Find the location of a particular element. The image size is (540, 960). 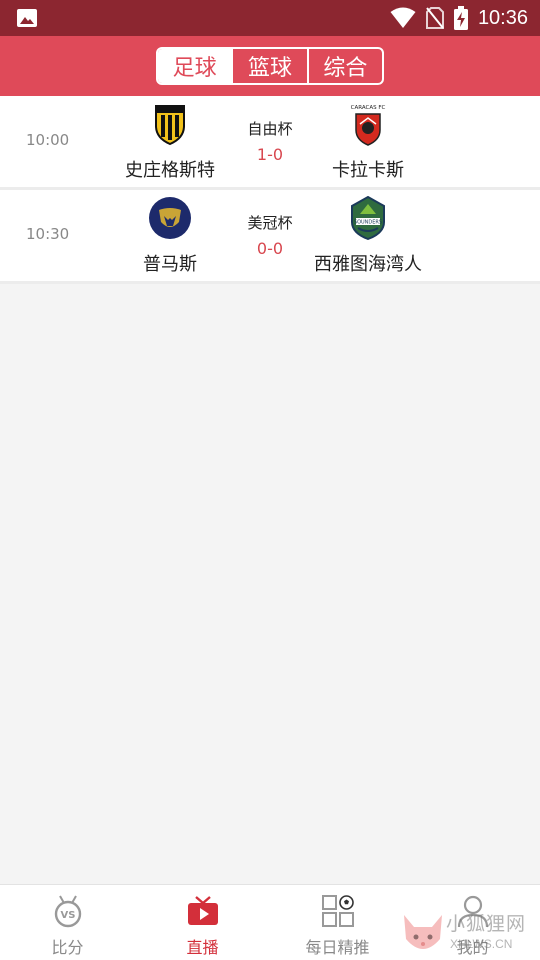

image-icon is located at coordinates (27, 18).